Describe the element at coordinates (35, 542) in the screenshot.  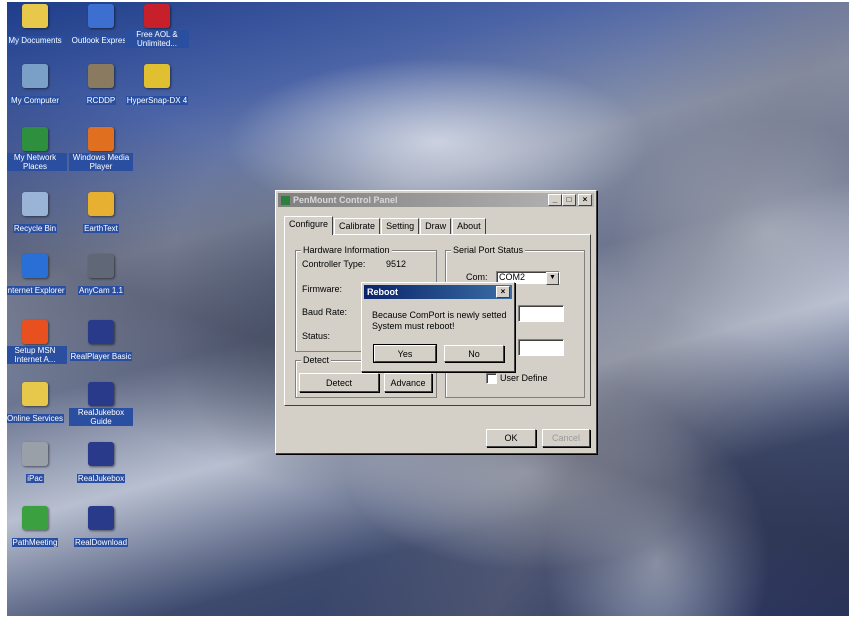
I see `desktop-icon-label: PathMeeting` at that location.